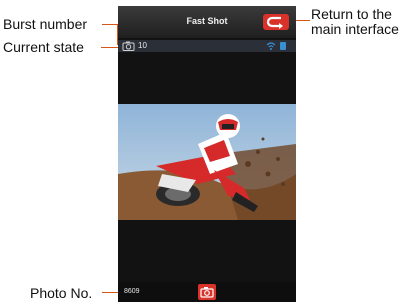 The width and height of the screenshot is (414, 305). I want to click on photo-no-callout: Photo No., so click(61, 293).